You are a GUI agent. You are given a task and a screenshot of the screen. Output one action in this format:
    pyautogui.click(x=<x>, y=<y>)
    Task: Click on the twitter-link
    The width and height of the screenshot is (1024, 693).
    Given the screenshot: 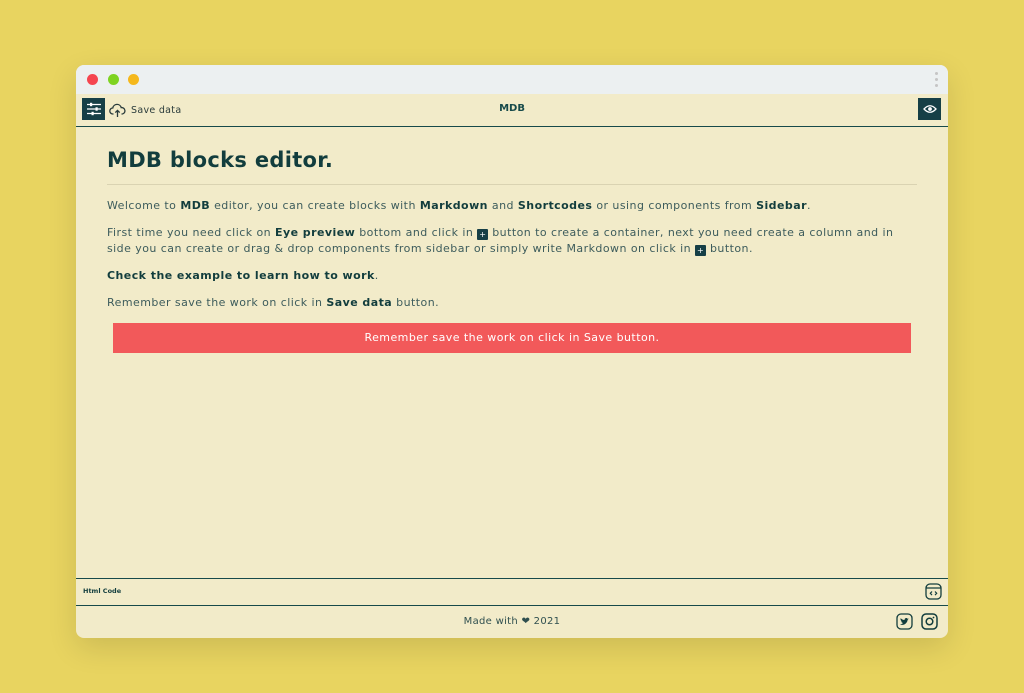 What is the action you would take?
    pyautogui.click(x=904, y=623)
    